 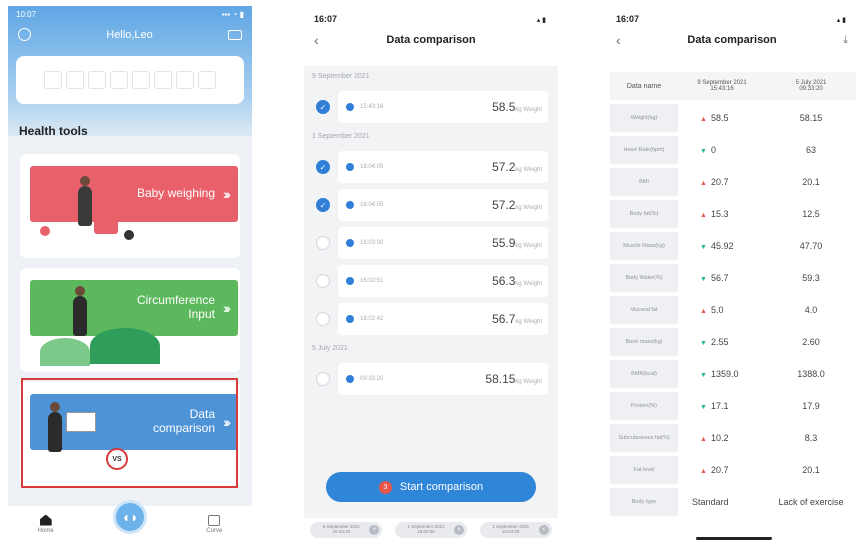 I want to click on metric-name: Protein(%), so click(x=644, y=406).